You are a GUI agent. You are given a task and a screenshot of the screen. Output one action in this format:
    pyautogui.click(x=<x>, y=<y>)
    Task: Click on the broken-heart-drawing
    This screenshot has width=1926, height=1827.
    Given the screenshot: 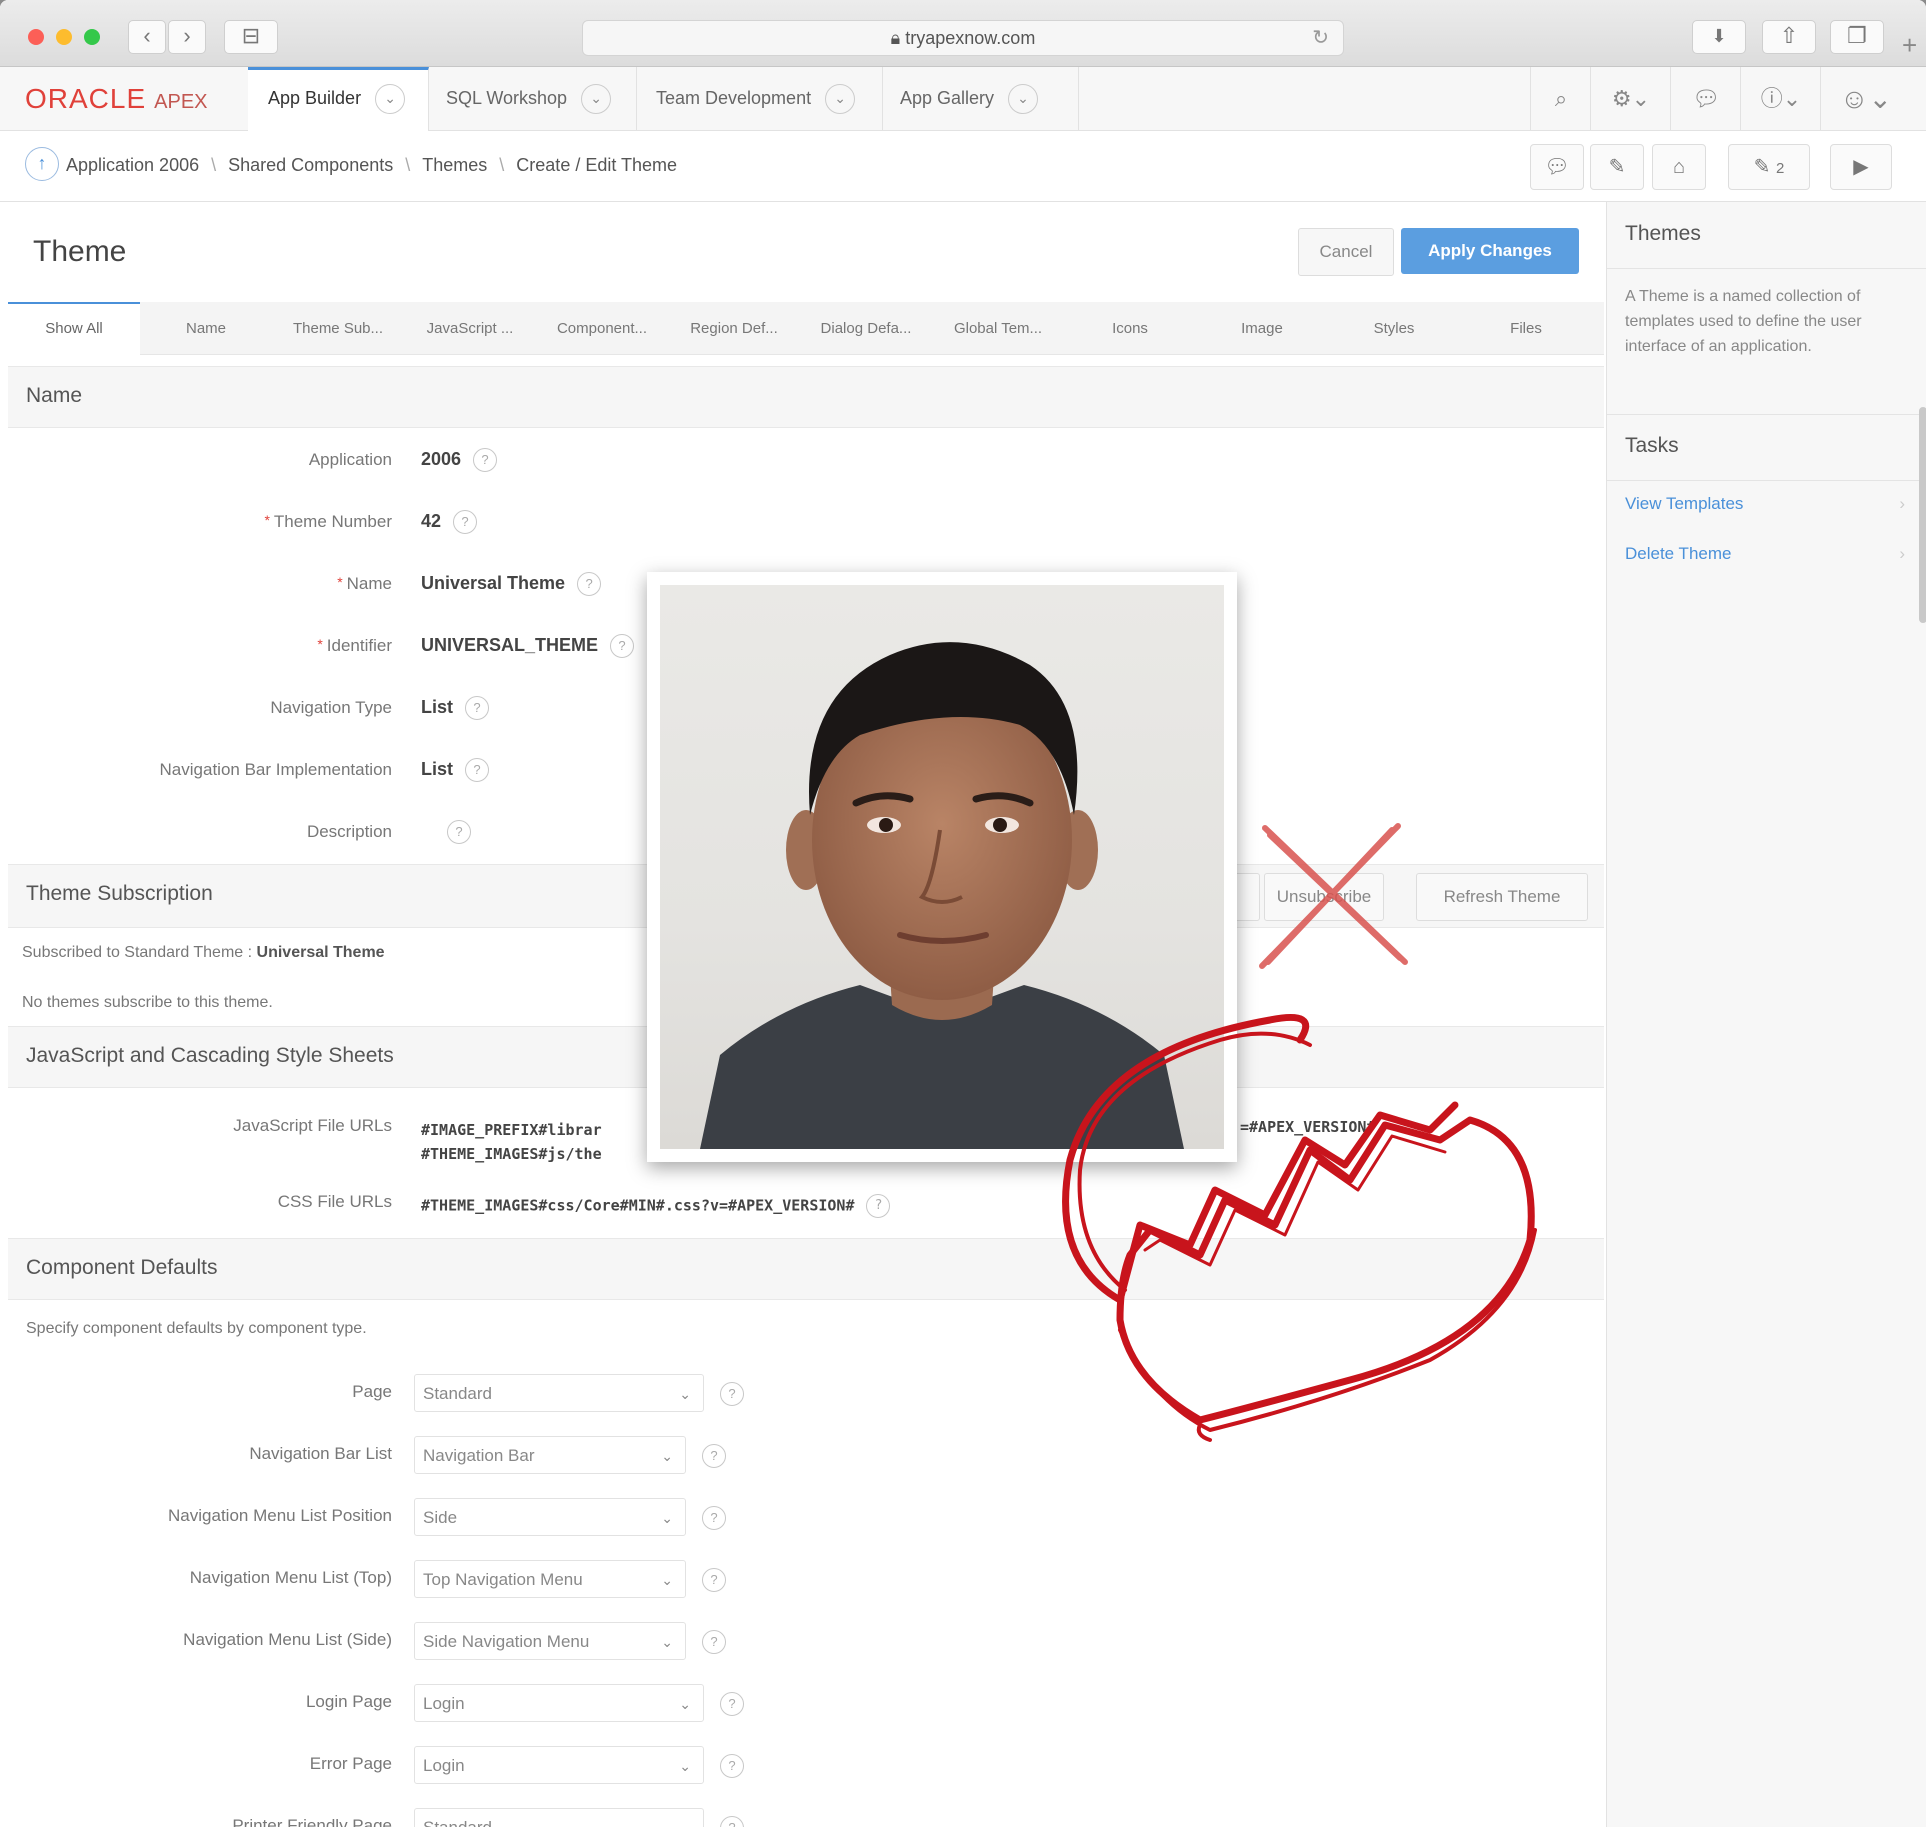 What is the action you would take?
    pyautogui.click(x=1299, y=1132)
    